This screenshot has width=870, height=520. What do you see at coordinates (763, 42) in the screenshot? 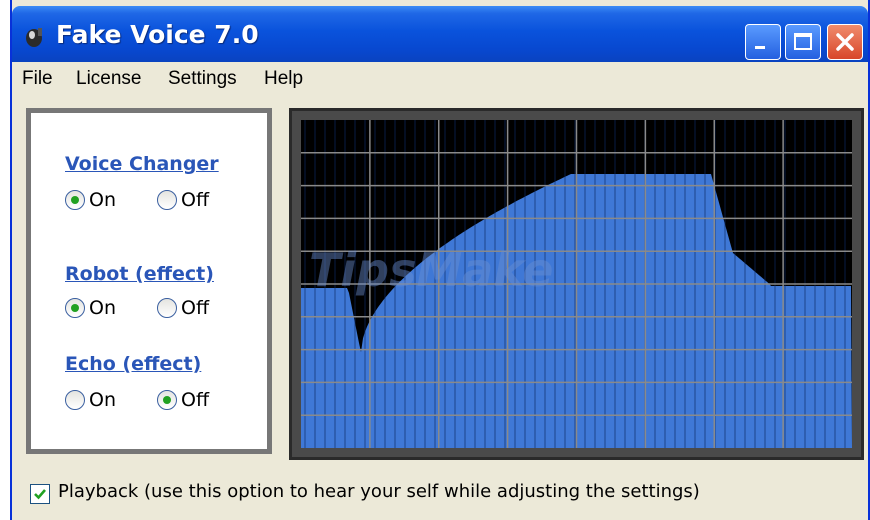
I see `minimize-button` at bounding box center [763, 42].